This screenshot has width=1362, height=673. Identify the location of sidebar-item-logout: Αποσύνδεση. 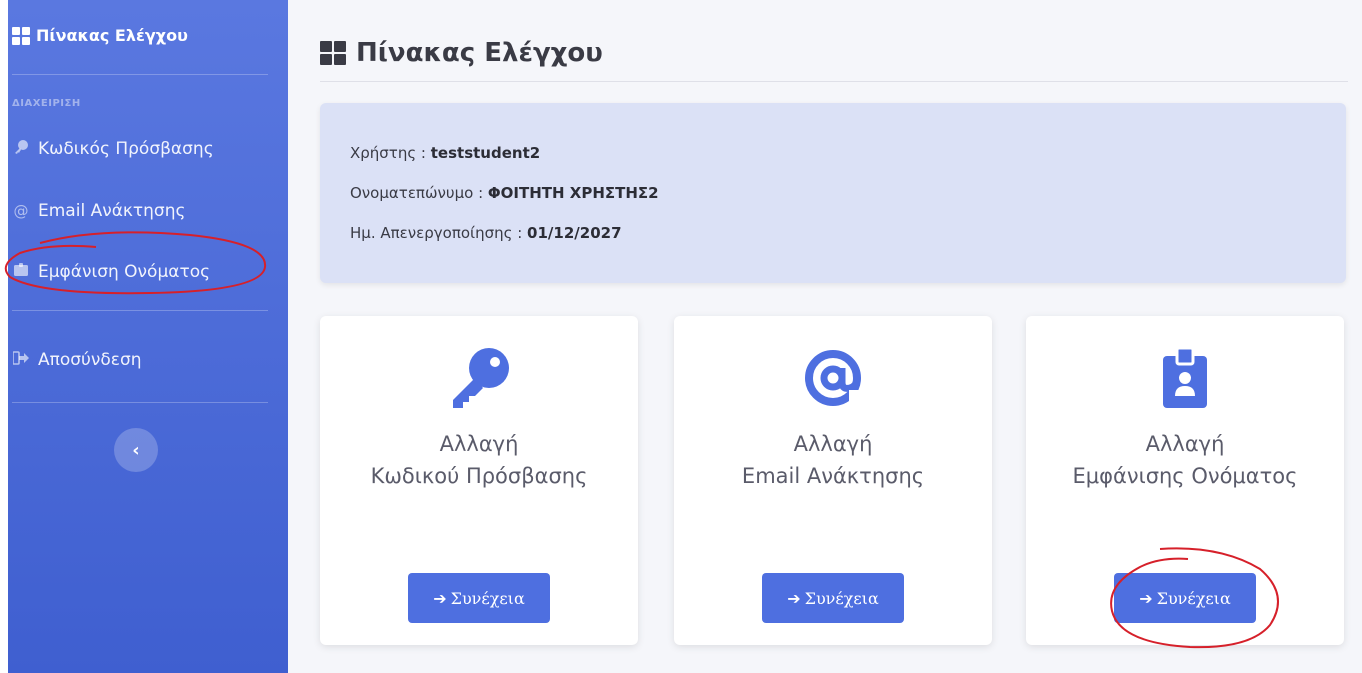
(77, 360).